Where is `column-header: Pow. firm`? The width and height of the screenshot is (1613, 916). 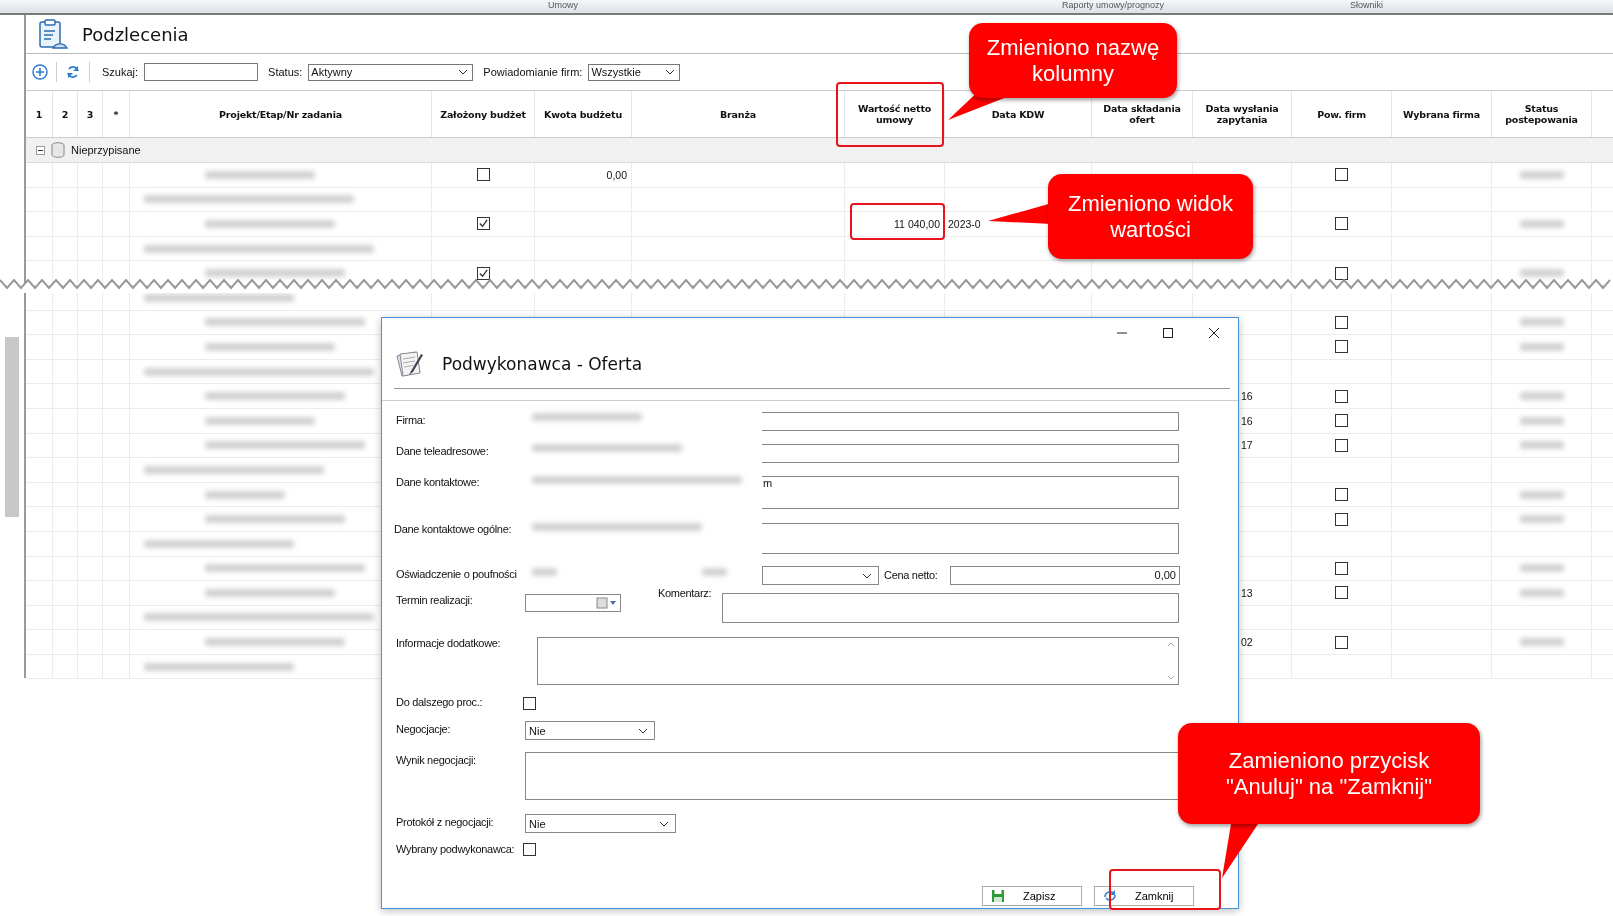 column-header: Pow. firm is located at coordinates (1341, 114).